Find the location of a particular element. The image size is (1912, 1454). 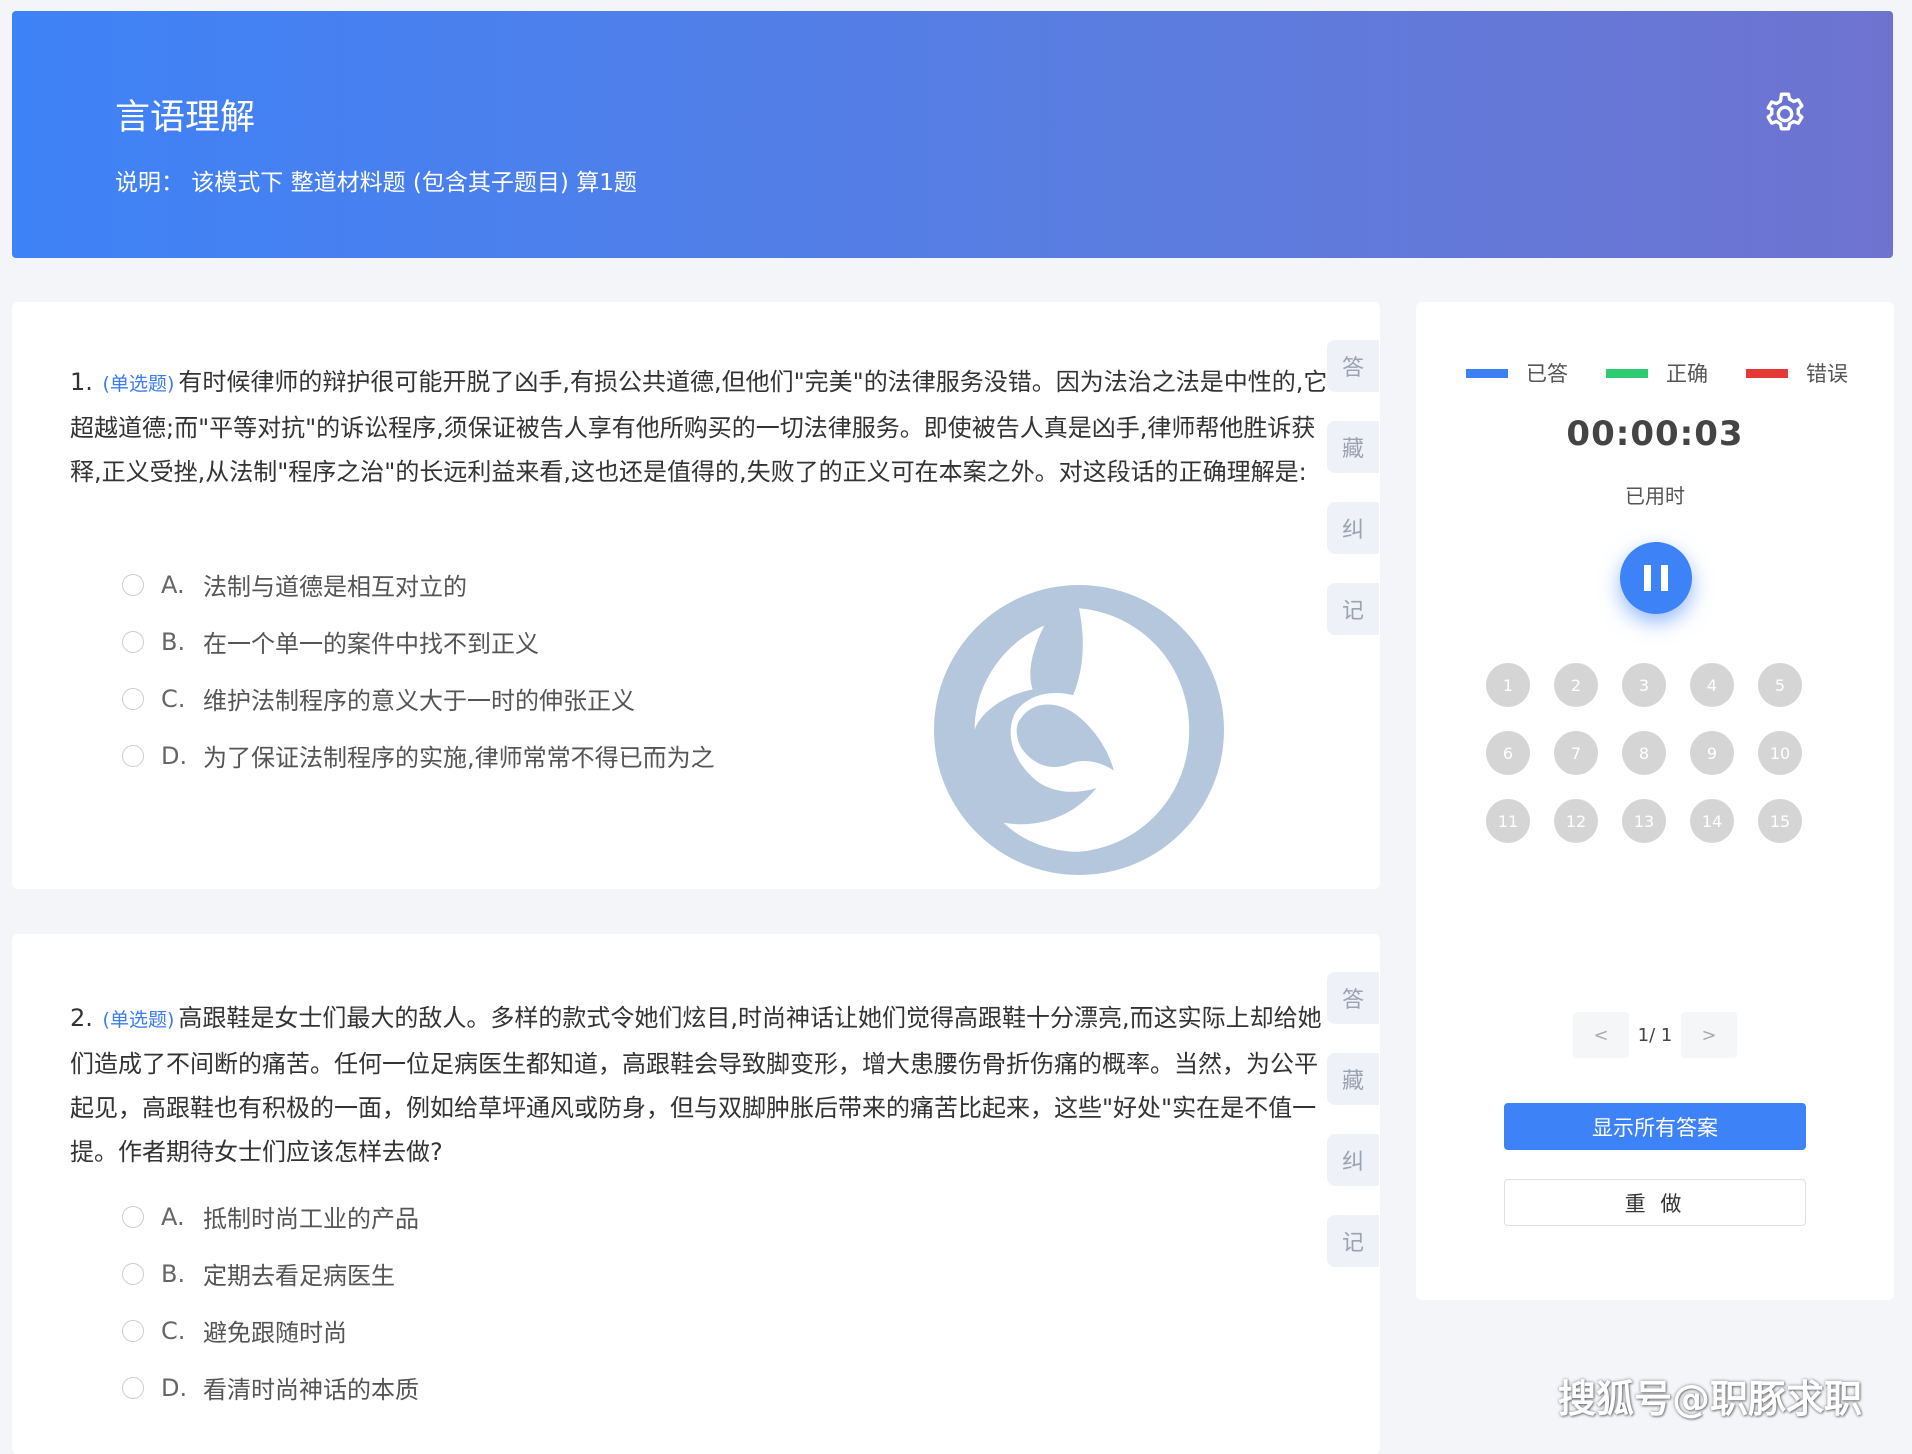

option-text: 避免跟随时尚 is located at coordinates (275, 1333).